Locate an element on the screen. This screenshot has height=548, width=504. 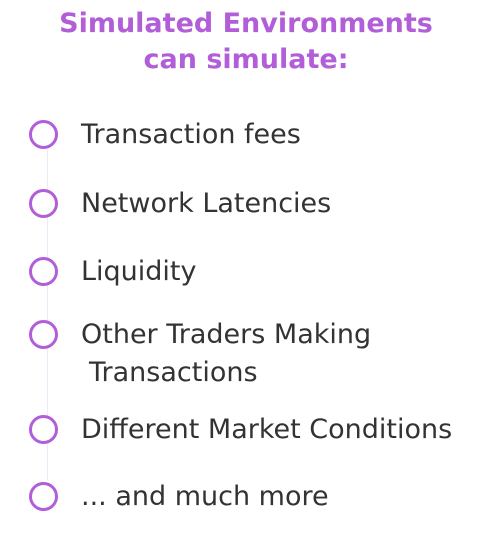
list-item-much-more: ... and much more is located at coordinates (179, 497).